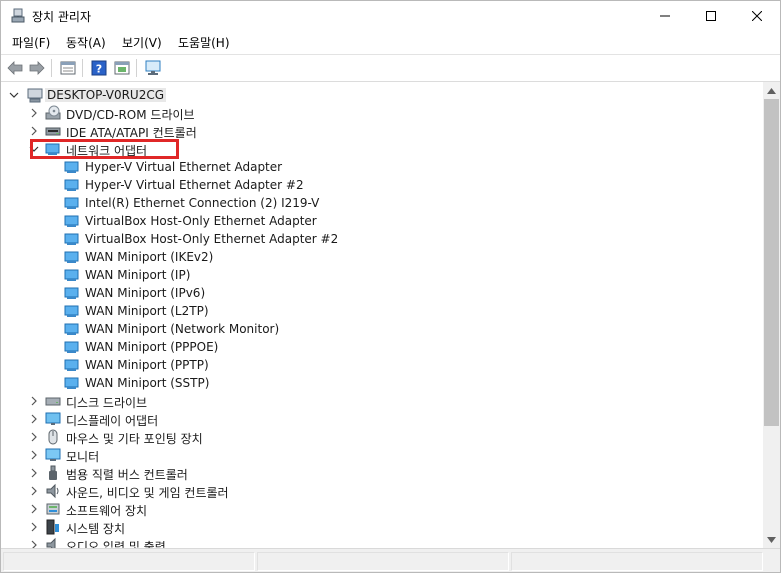 The image size is (781, 573). What do you see at coordinates (142, 42) in the screenshot?
I see `menu-view: 보기(V)` at bounding box center [142, 42].